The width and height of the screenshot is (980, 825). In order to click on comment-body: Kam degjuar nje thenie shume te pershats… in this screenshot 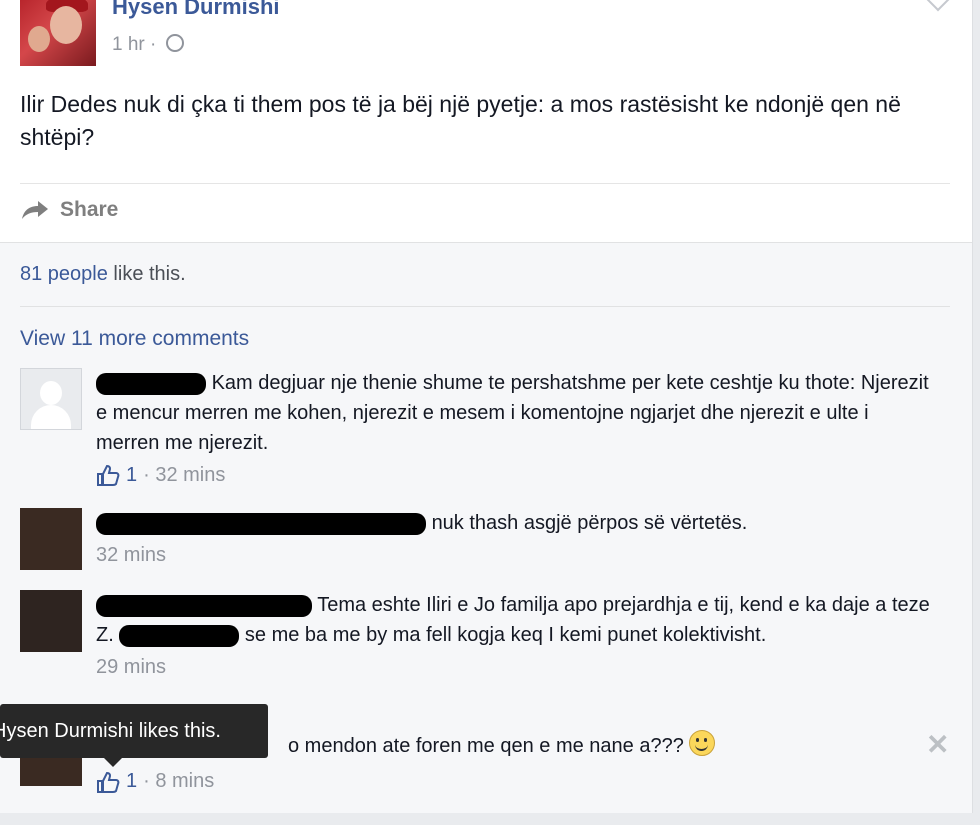, I will do `click(516, 429)`.